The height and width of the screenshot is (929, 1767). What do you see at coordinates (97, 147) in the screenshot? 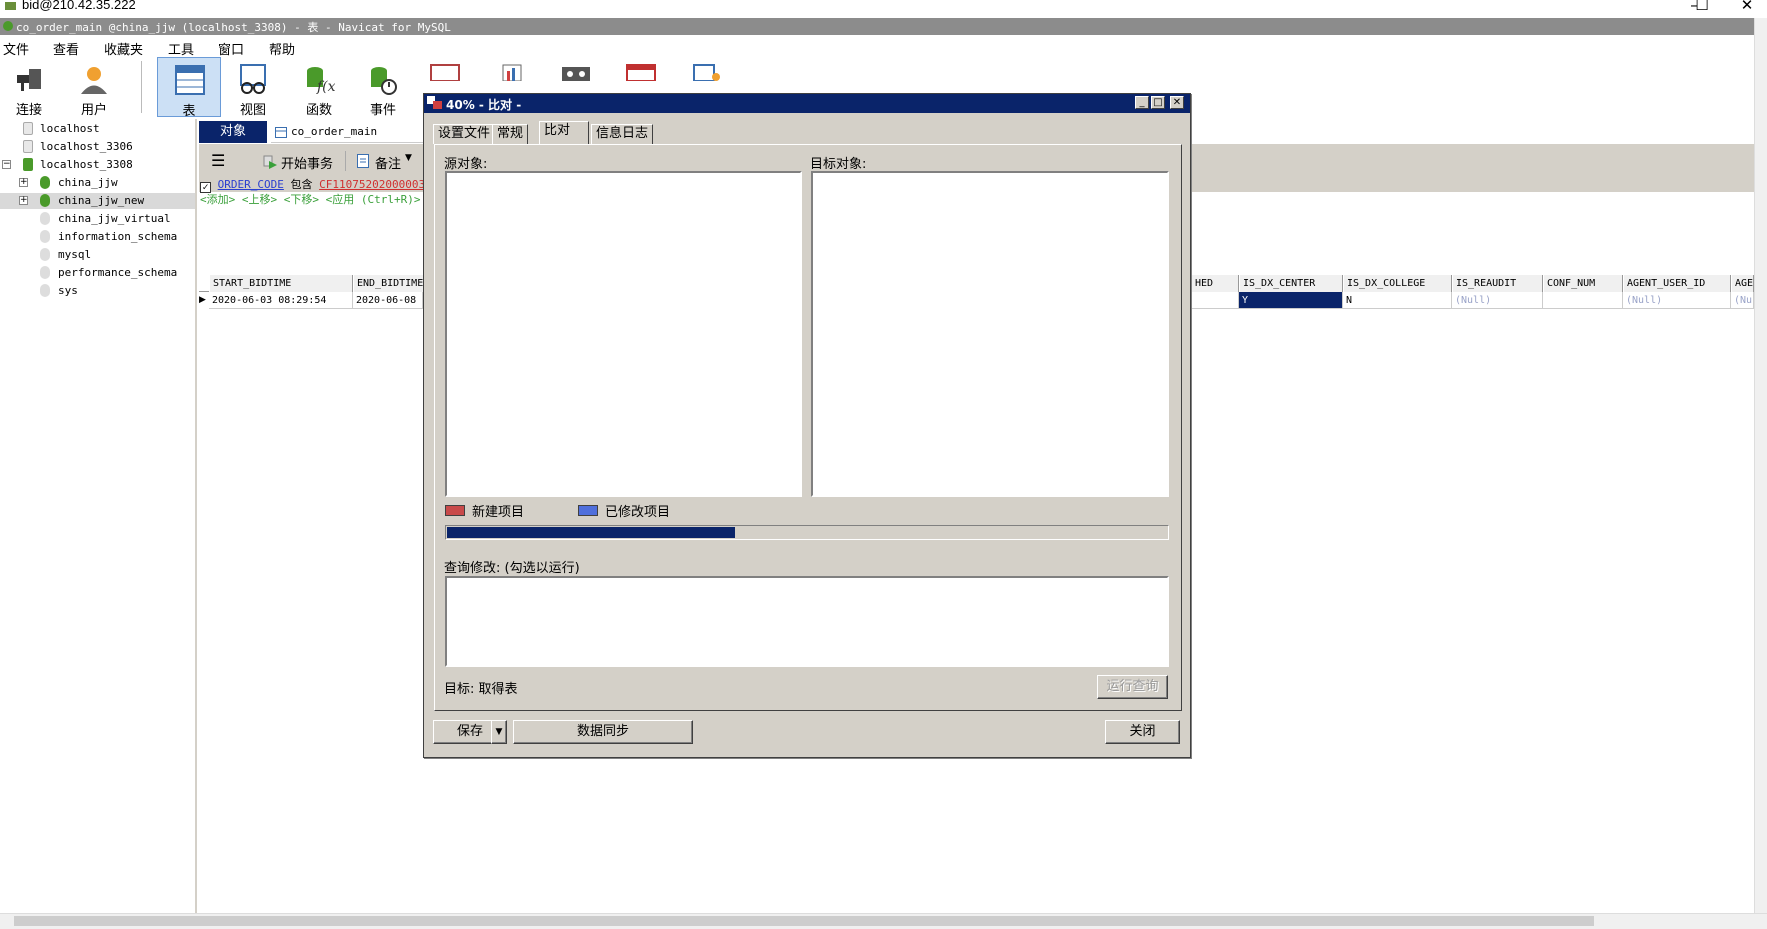
I see `tree-item-localhost-3306: localhost_3306` at bounding box center [97, 147].